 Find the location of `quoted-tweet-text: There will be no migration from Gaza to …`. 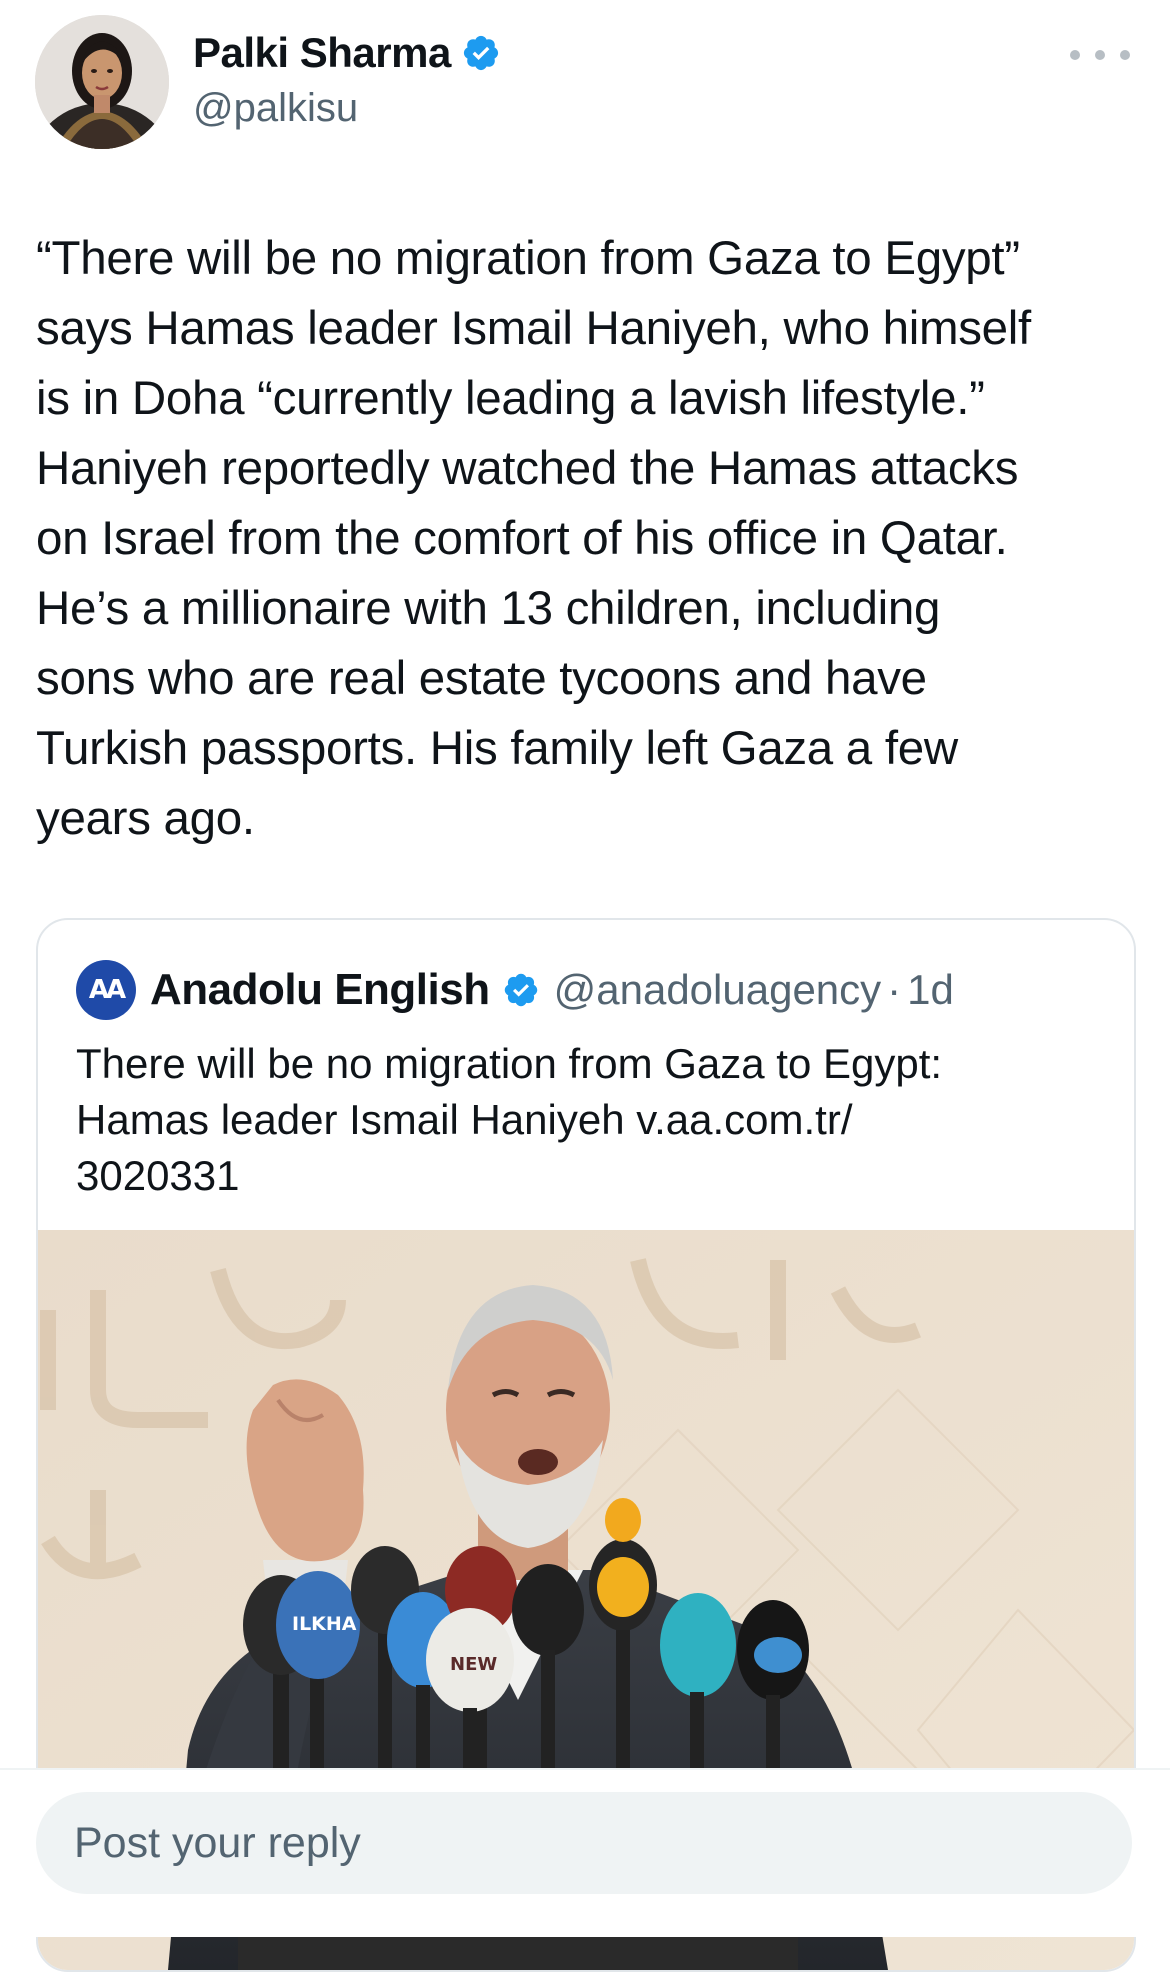

quoted-tweet-text: There will be no migration from Gaza to … is located at coordinates (509, 1119).